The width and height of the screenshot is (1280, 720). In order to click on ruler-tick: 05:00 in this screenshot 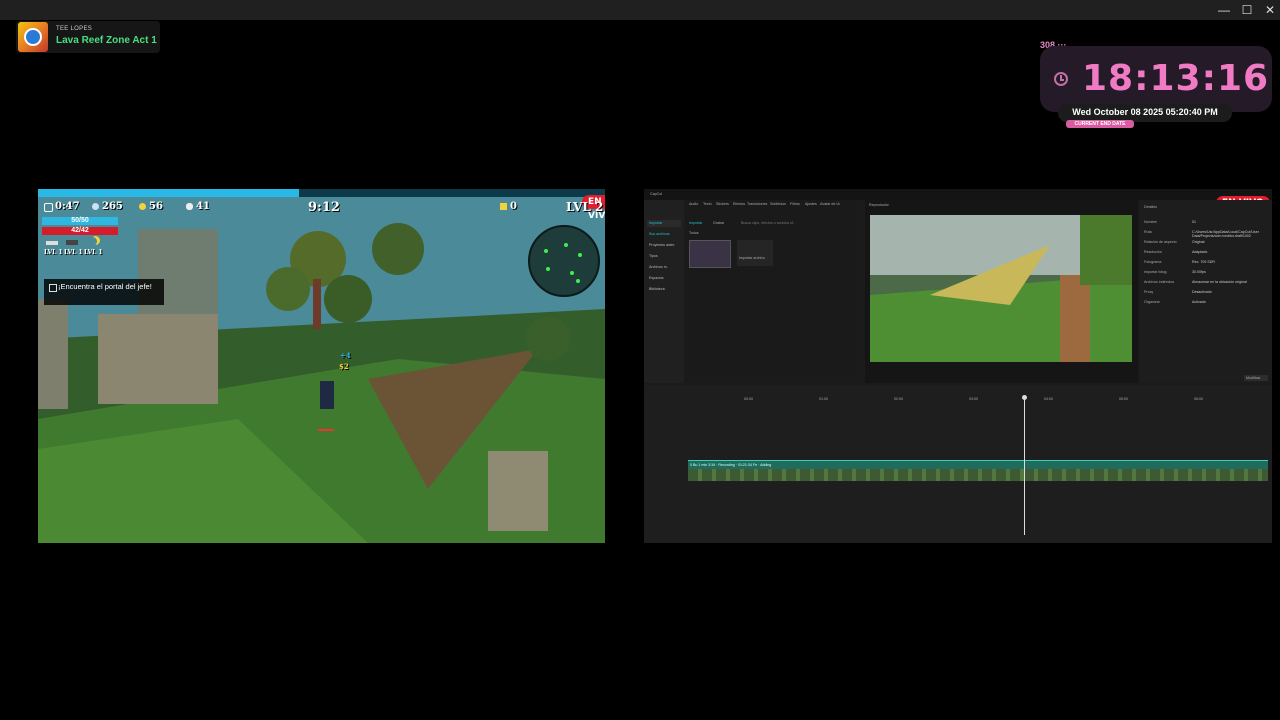, I will do `click(1123, 399)`.